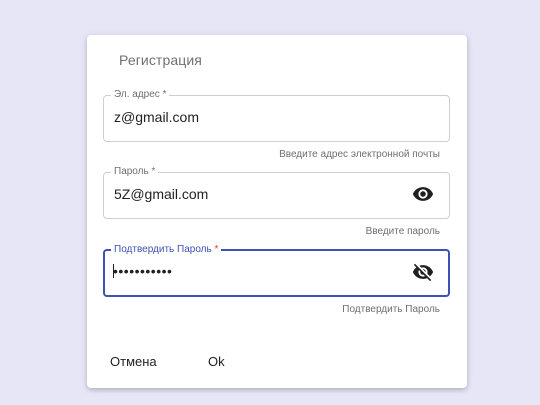  I want to click on password-helper-text: Введите пароль, so click(402, 231).